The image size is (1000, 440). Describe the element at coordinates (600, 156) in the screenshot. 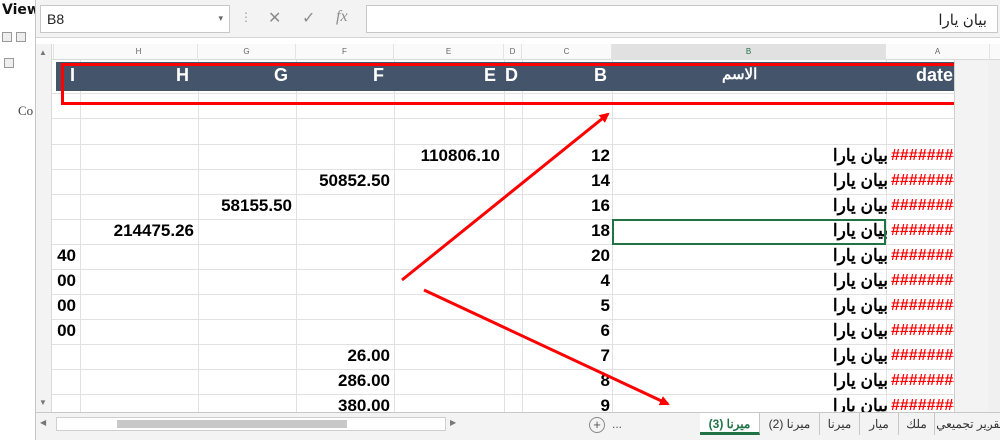

I see `cell-b: 12` at that location.